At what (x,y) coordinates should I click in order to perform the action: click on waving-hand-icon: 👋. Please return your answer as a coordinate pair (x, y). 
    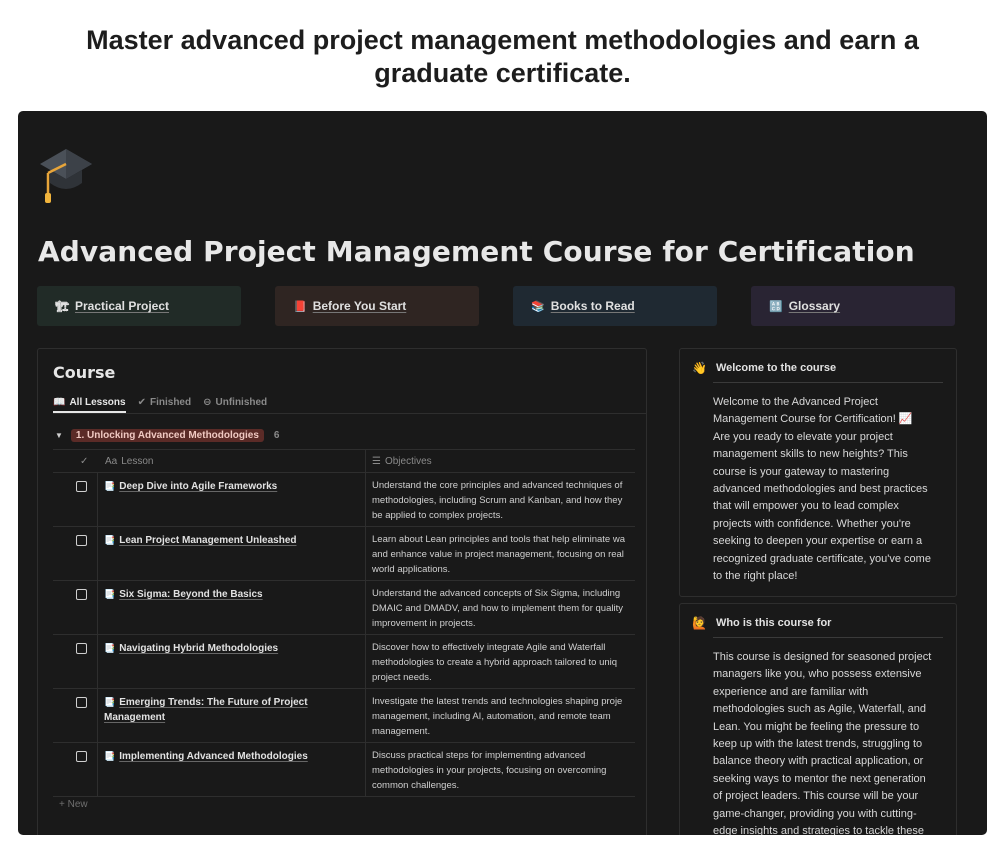
    Looking at the image, I should click on (699, 368).